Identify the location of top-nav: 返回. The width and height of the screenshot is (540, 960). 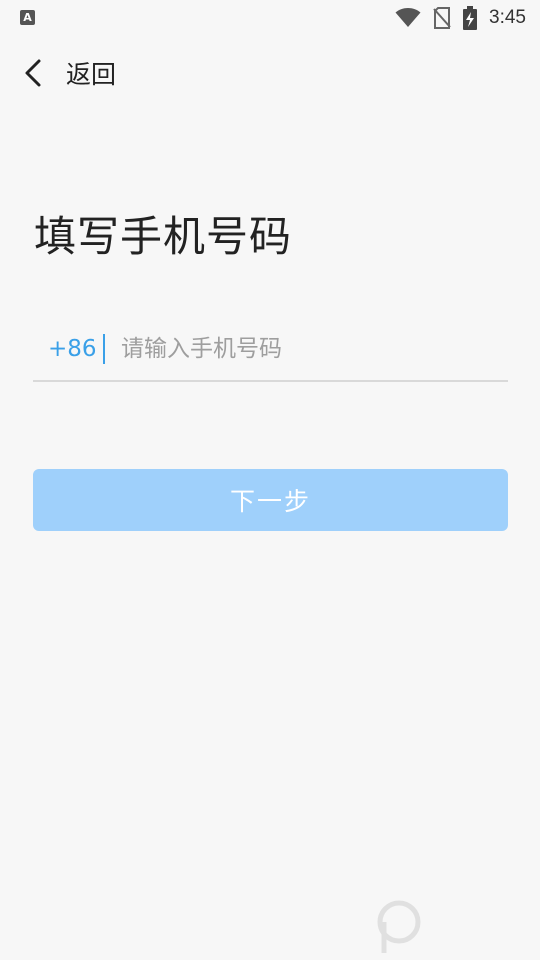
(270, 73).